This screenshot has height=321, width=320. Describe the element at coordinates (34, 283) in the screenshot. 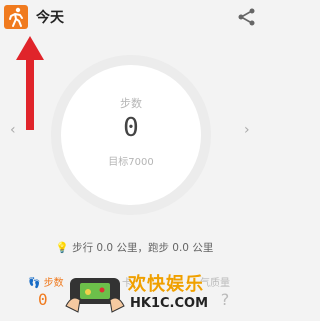

I see `footsteps-icon: 👣` at that location.